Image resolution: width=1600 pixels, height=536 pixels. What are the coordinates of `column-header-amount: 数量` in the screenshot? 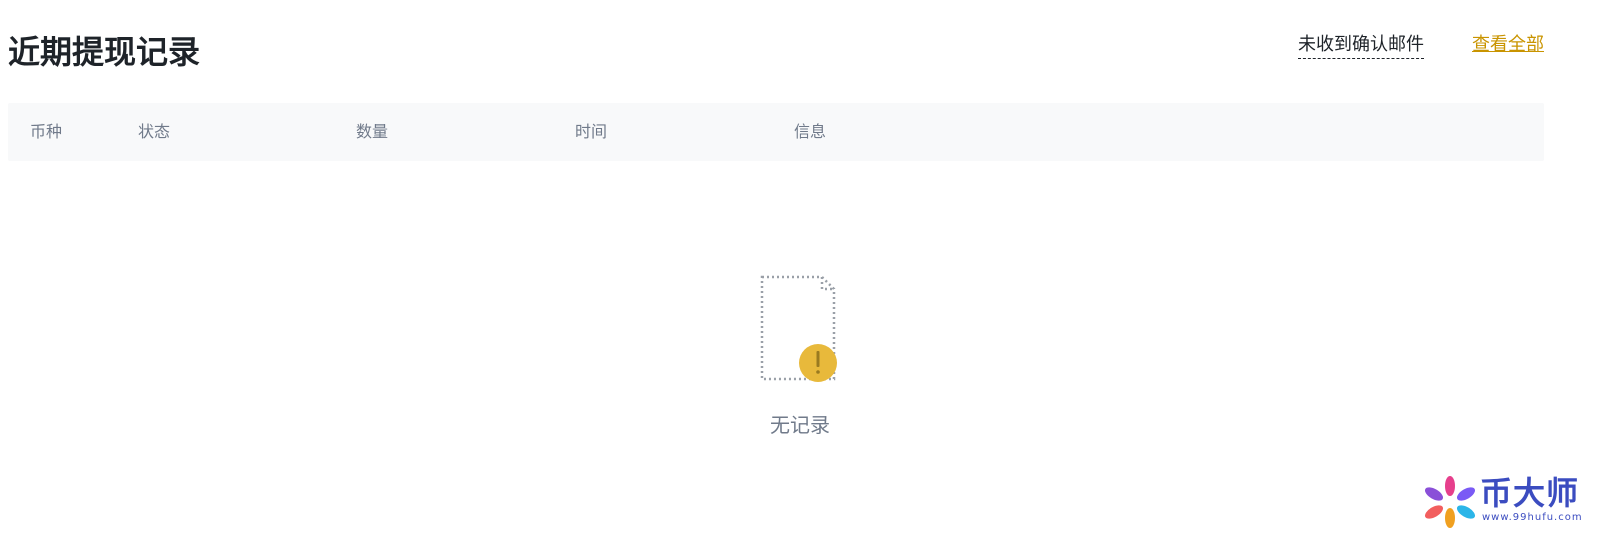 It's located at (372, 131).